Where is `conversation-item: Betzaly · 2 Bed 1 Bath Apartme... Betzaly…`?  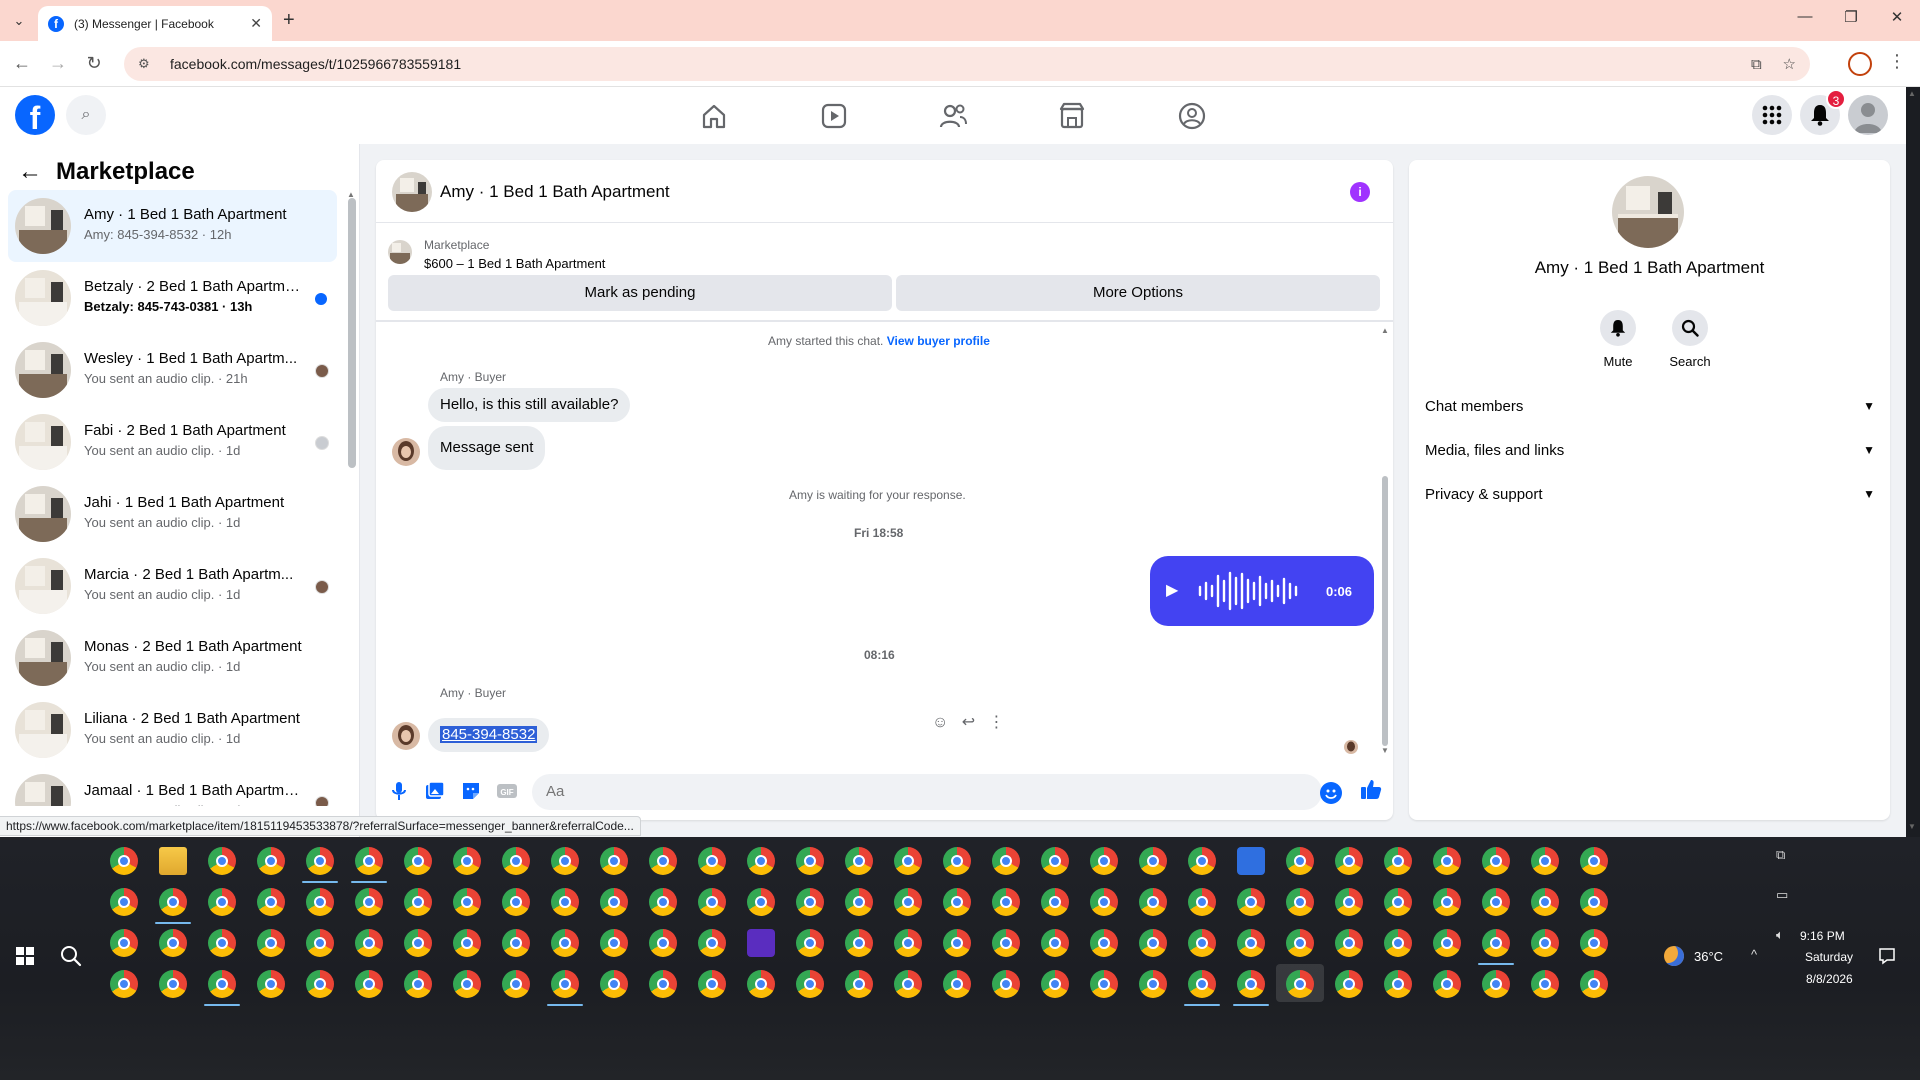 conversation-item: Betzaly · 2 Bed 1 Bath Apartme... Betzaly… is located at coordinates (172, 298).